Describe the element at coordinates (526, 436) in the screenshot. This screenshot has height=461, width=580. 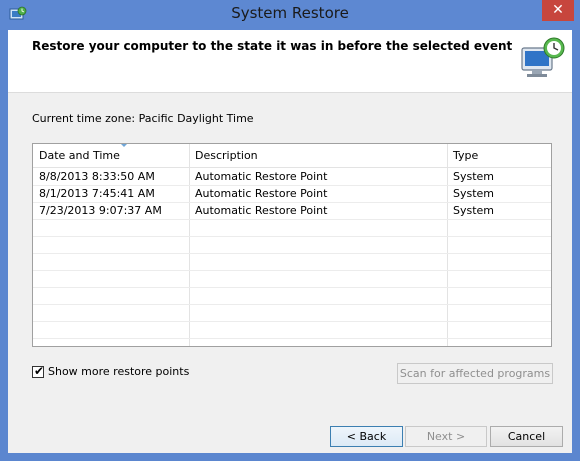
I see `cancel-button: Cancel` at that location.